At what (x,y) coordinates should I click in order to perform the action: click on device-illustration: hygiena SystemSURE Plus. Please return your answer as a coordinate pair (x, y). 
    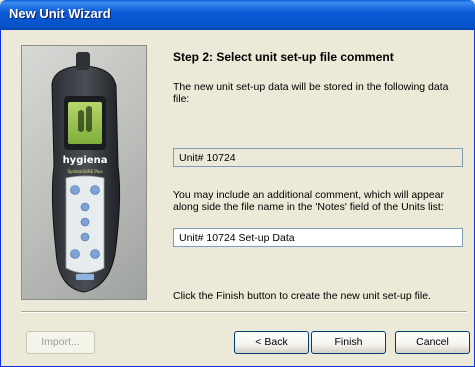
    Looking at the image, I should click on (86, 172).